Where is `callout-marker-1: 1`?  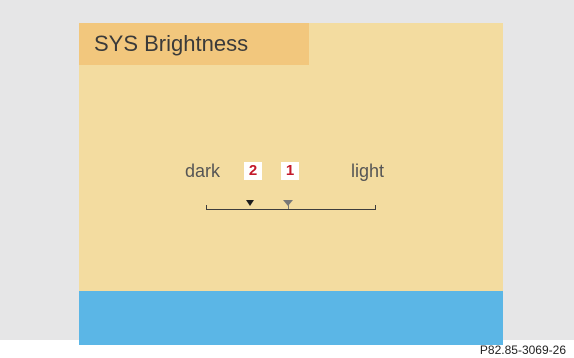 callout-marker-1: 1 is located at coordinates (290, 171).